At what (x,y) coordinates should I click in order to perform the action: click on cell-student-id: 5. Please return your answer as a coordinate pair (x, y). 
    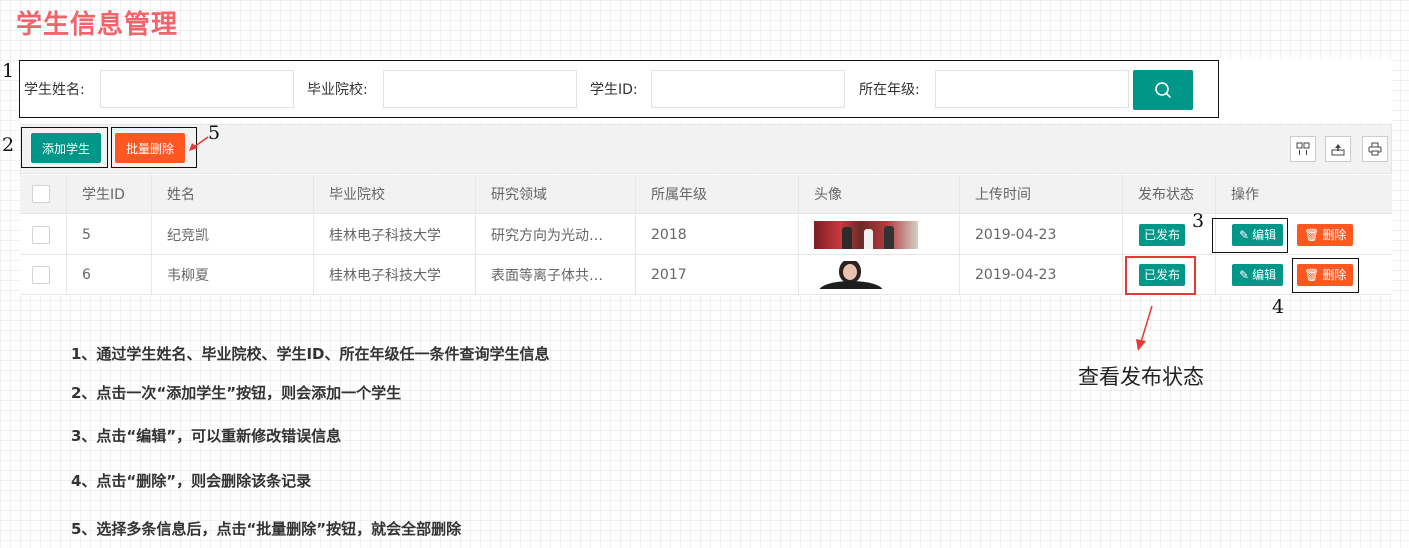
    Looking at the image, I should click on (109, 234).